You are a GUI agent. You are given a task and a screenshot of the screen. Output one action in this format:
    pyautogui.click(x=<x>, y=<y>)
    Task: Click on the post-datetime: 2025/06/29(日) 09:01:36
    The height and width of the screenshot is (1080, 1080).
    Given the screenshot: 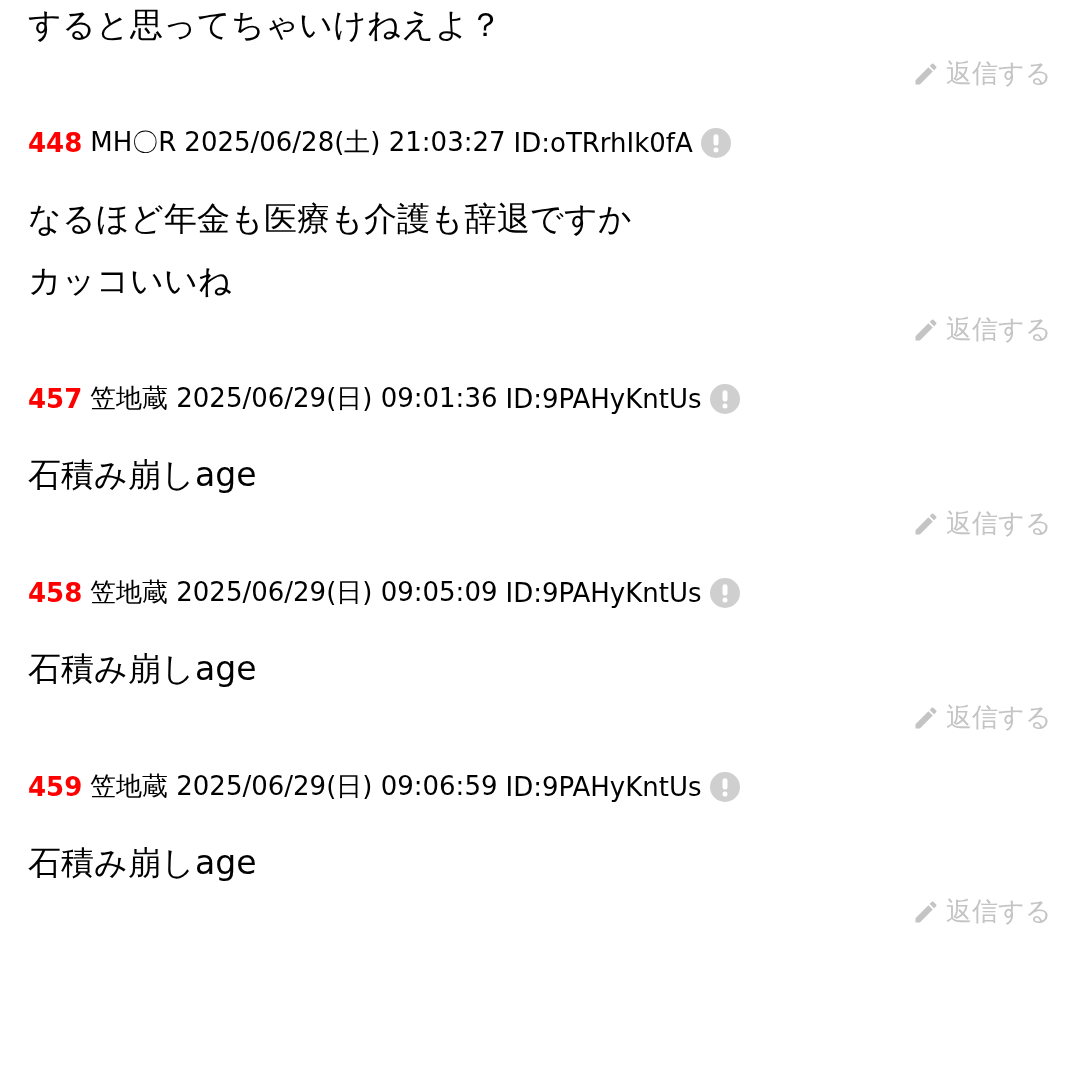 What is the action you would take?
    pyautogui.click(x=337, y=398)
    